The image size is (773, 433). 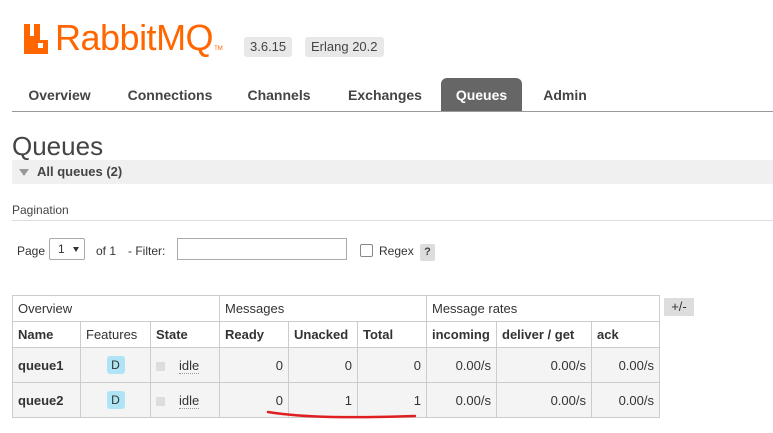 What do you see at coordinates (254, 334) in the screenshot?
I see `column-header-ready: Ready` at bounding box center [254, 334].